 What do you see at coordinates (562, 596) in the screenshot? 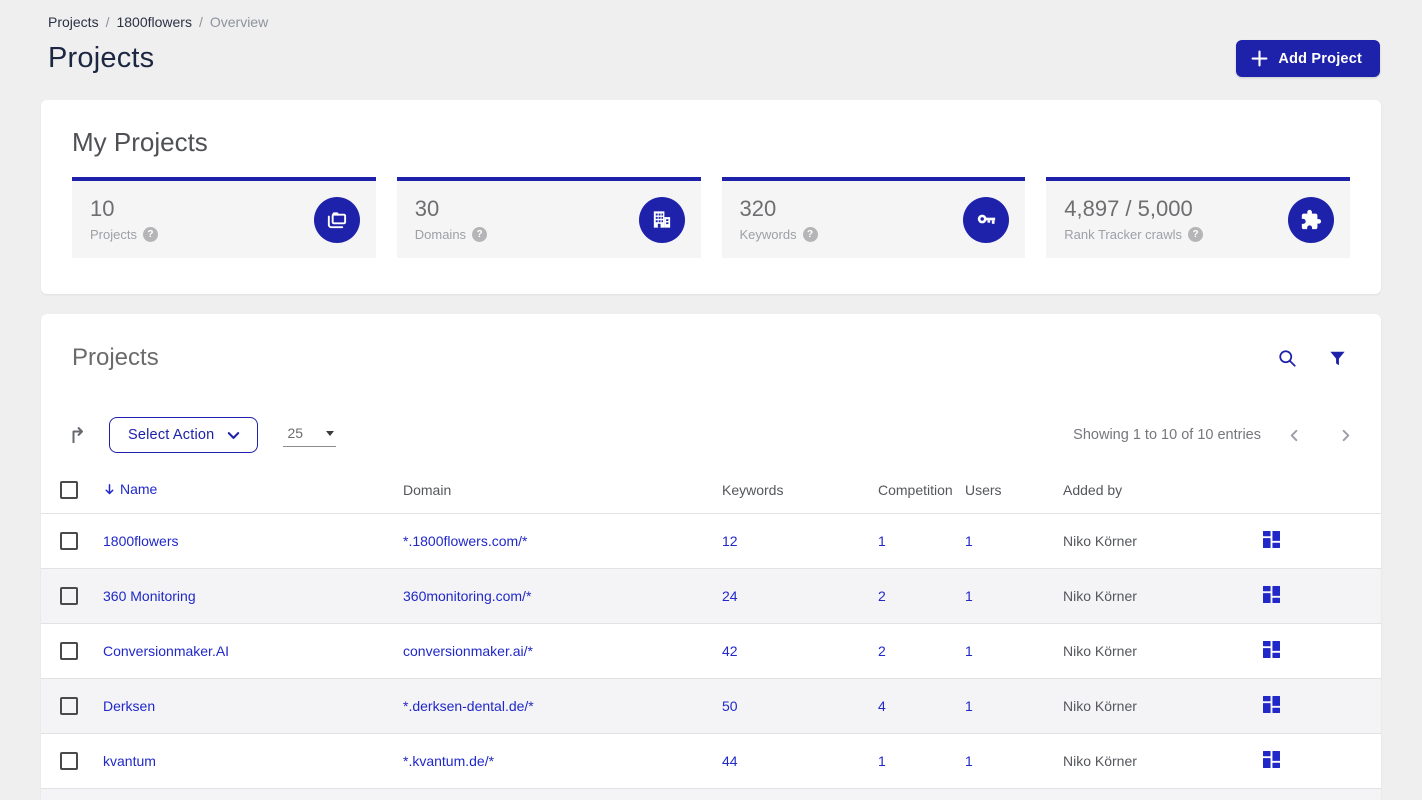
I see `project-domain-link: 360monitoring.com/*` at bounding box center [562, 596].